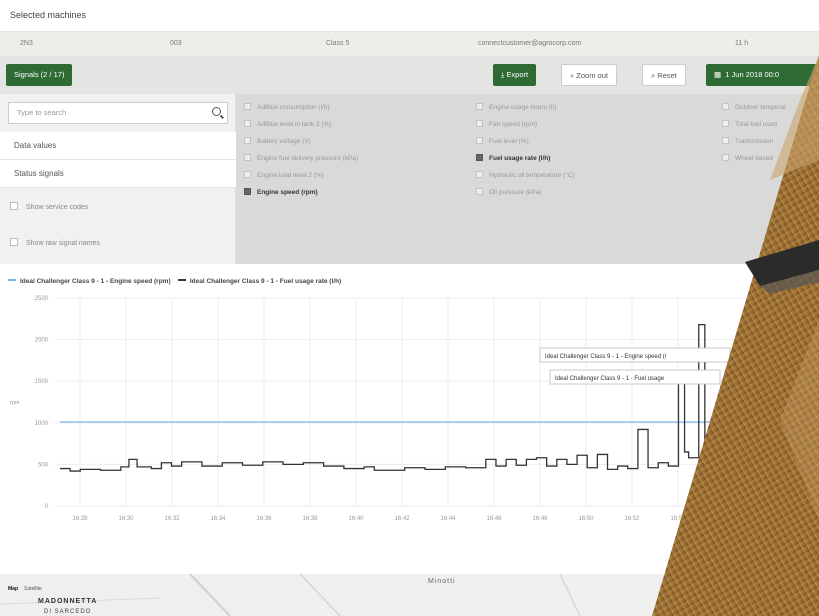 This screenshot has height=616, width=819. What do you see at coordinates (290, 175) in the screenshot?
I see `signal-label: Engine load level 2 (%)` at bounding box center [290, 175].